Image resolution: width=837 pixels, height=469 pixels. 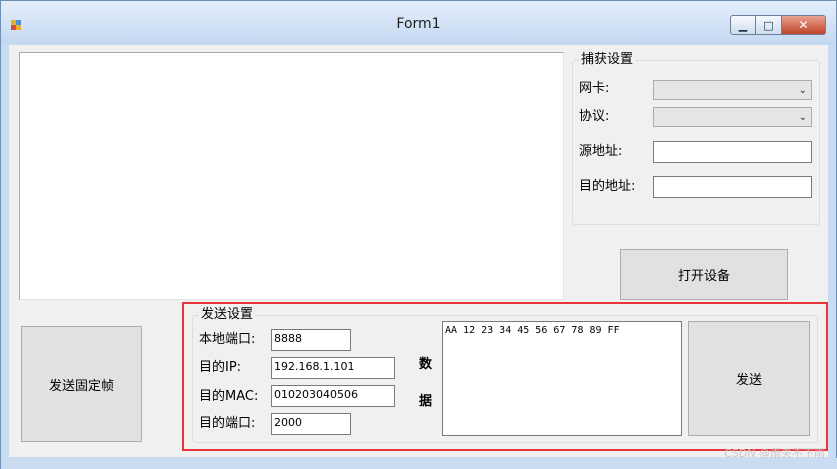 I want to click on send-settings-title: 发送设置, so click(x=227, y=315).